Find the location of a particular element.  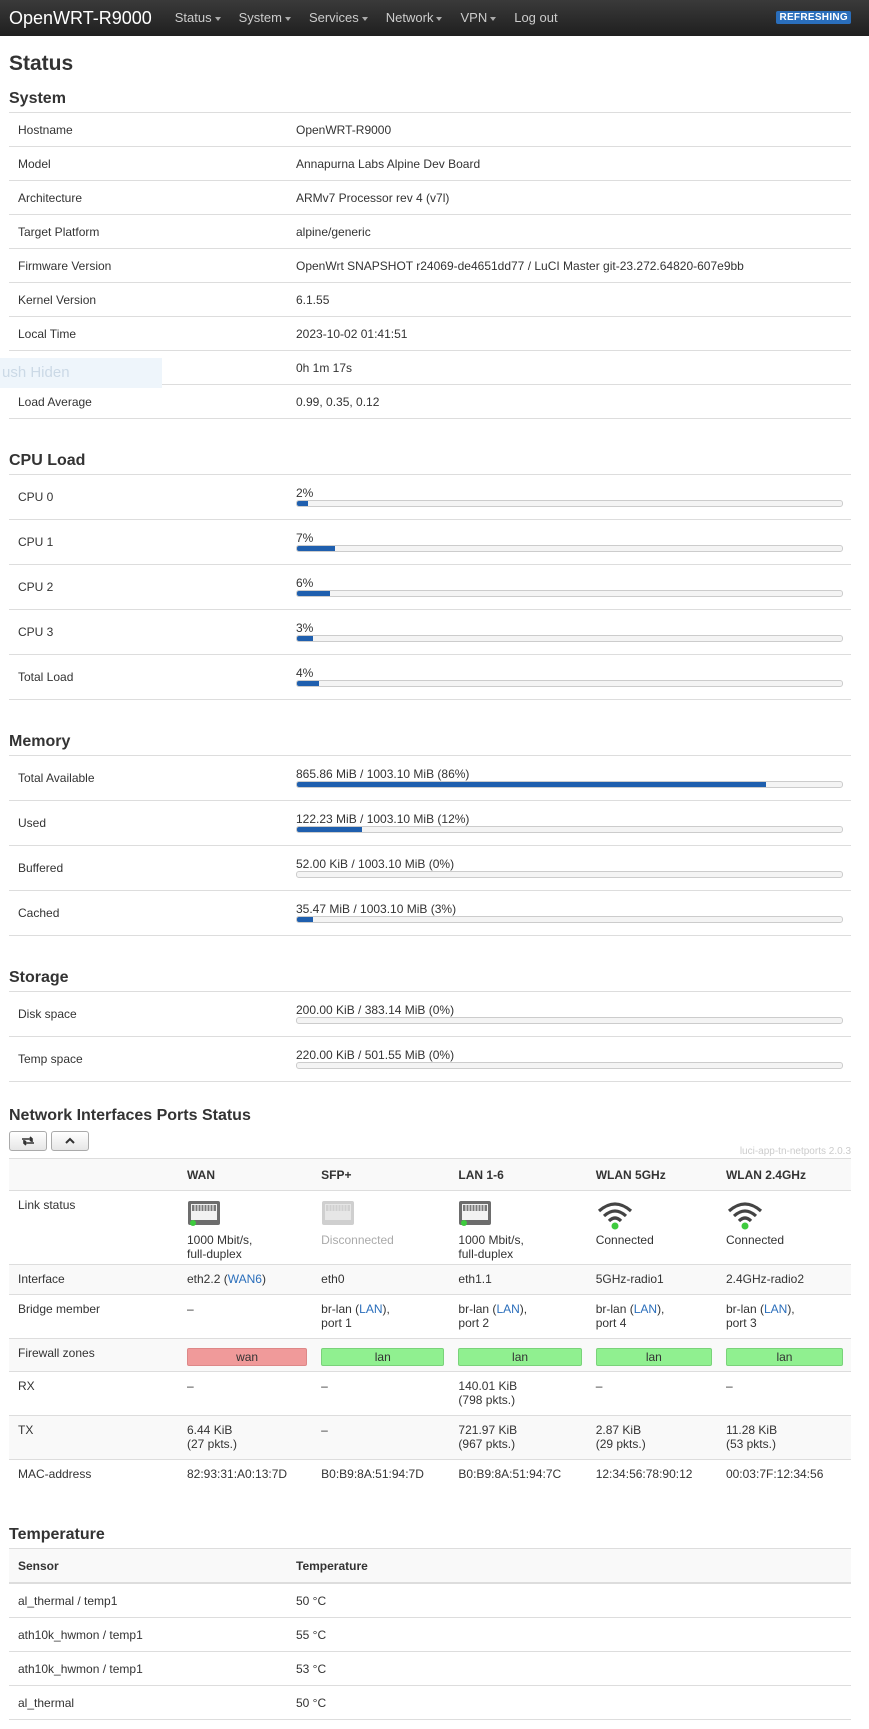

storage-row: Disk space 200.00 KiB / 383.14 MiB (0%) is located at coordinates (430, 1014).